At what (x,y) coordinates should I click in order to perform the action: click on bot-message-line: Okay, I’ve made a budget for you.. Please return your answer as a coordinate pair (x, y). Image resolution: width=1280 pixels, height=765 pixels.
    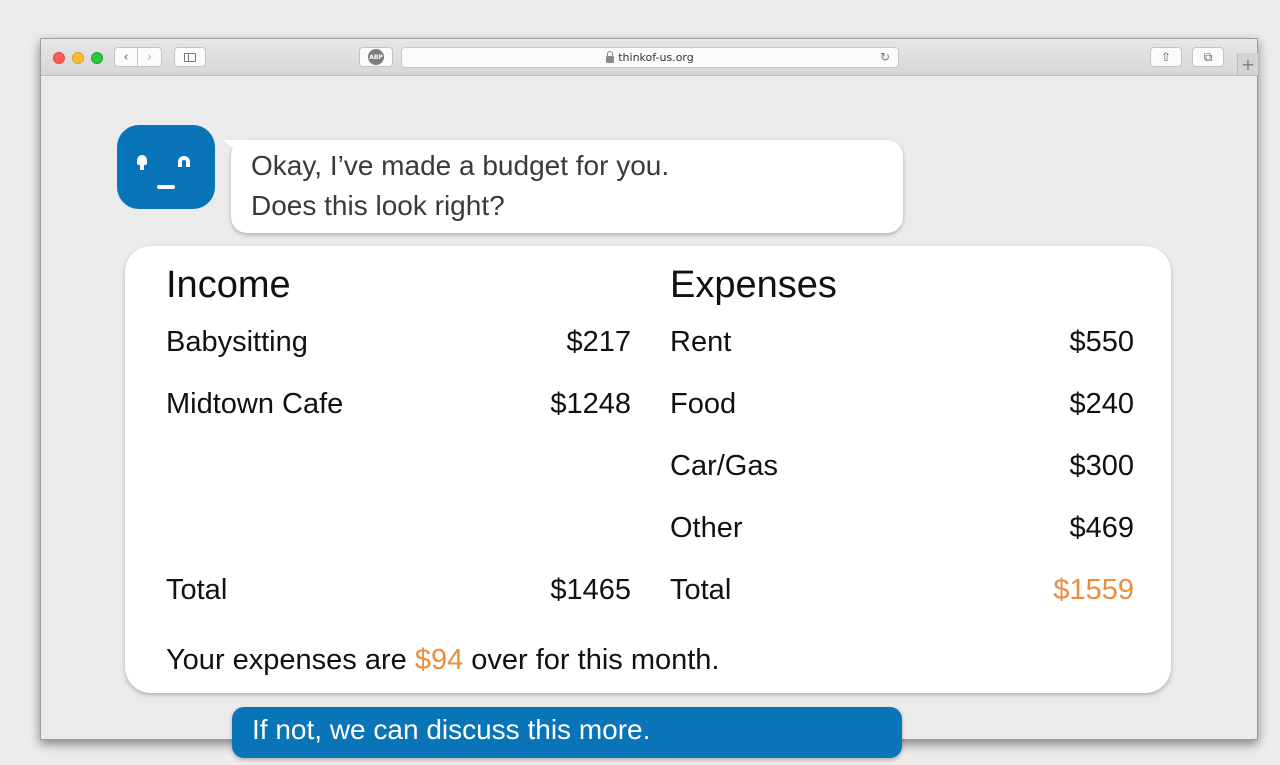
    Looking at the image, I should click on (460, 165).